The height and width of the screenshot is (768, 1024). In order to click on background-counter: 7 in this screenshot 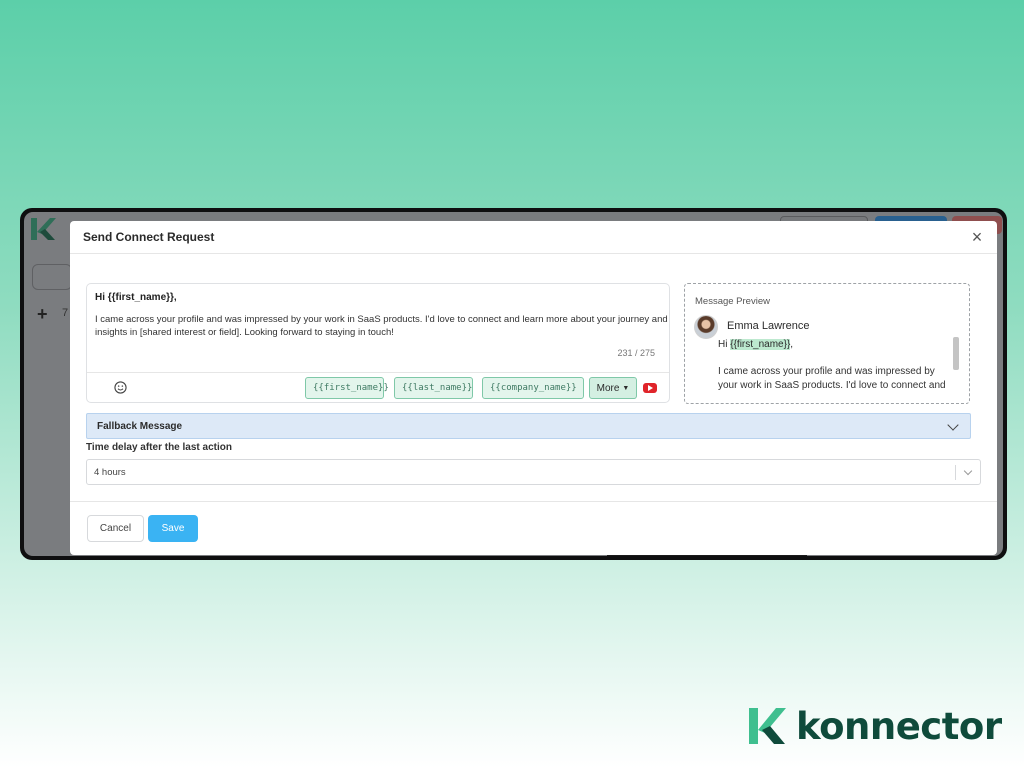, I will do `click(65, 313)`.